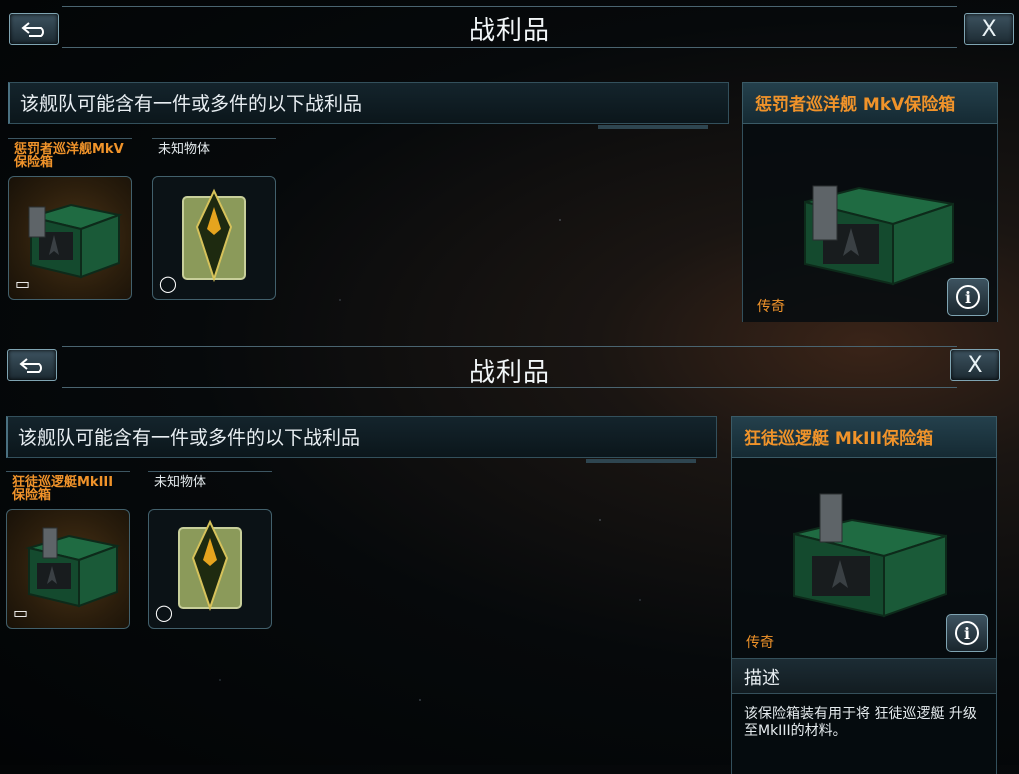  What do you see at coordinates (68, 490) in the screenshot?
I see `item-label: 狂徒巡逻艇MkIII保险箱` at bounding box center [68, 490].